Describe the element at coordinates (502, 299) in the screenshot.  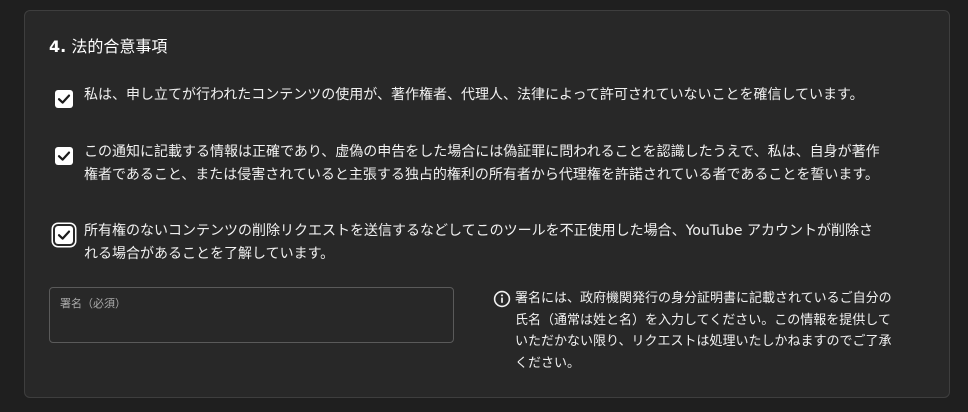
I see `info-icon` at that location.